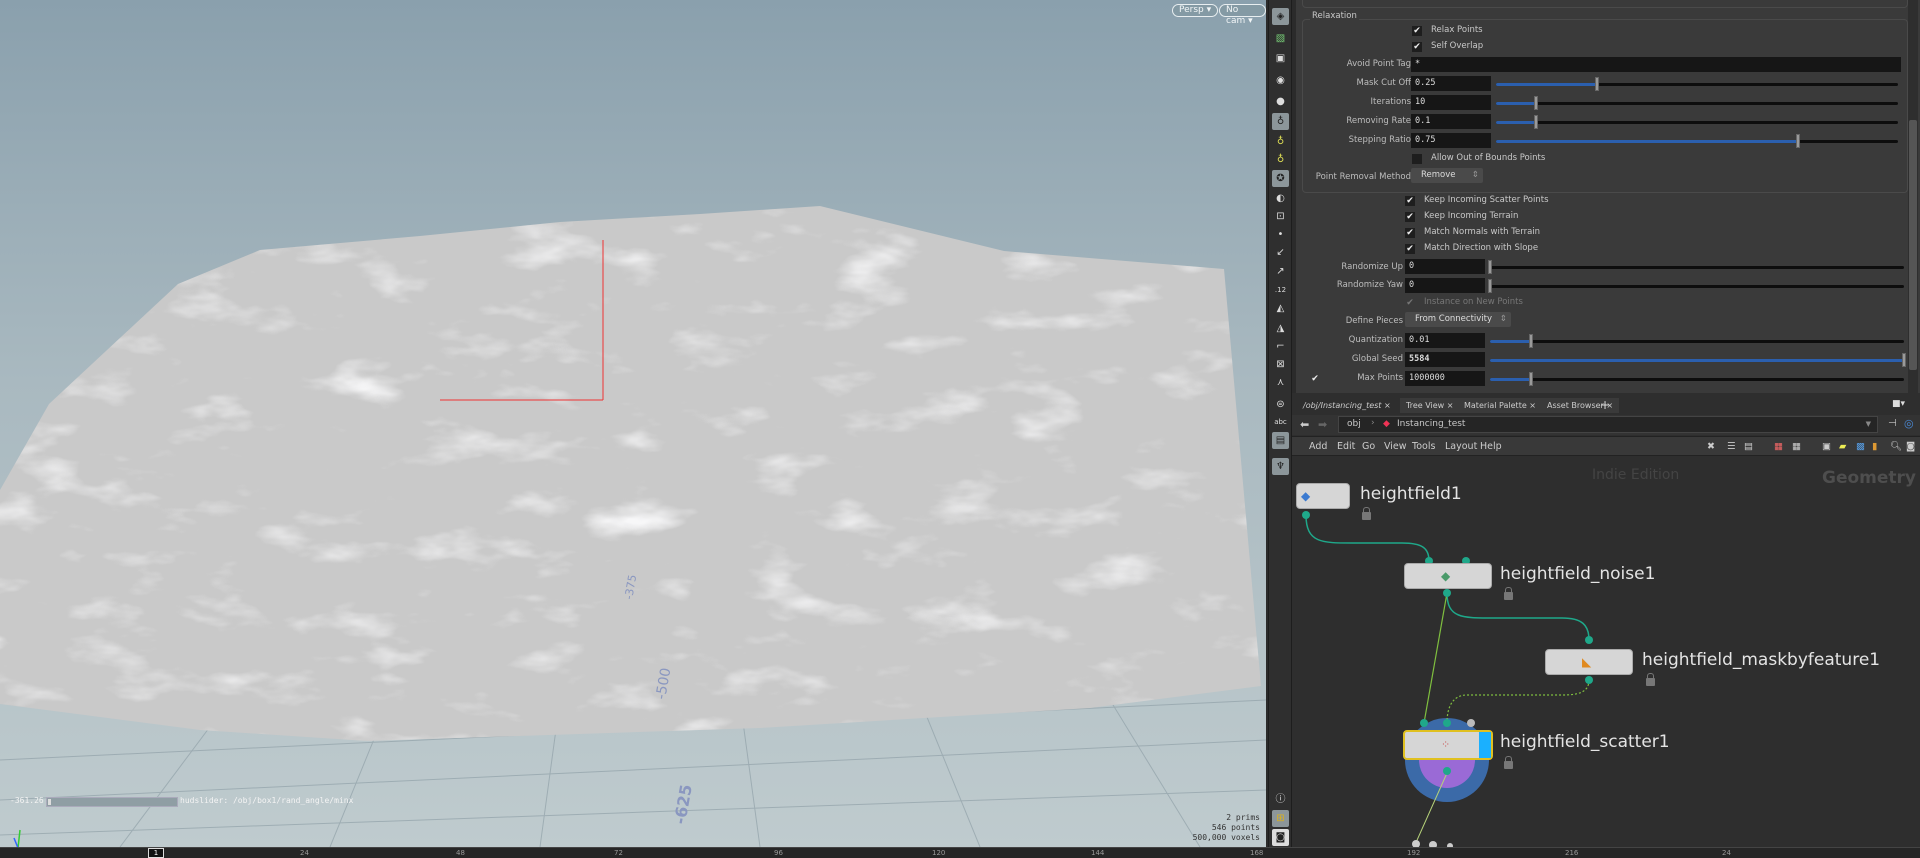 This screenshot has height=858, width=1920. Describe the element at coordinates (1451, 121) in the screenshot. I see `removing-rate-field: 0.1` at that location.